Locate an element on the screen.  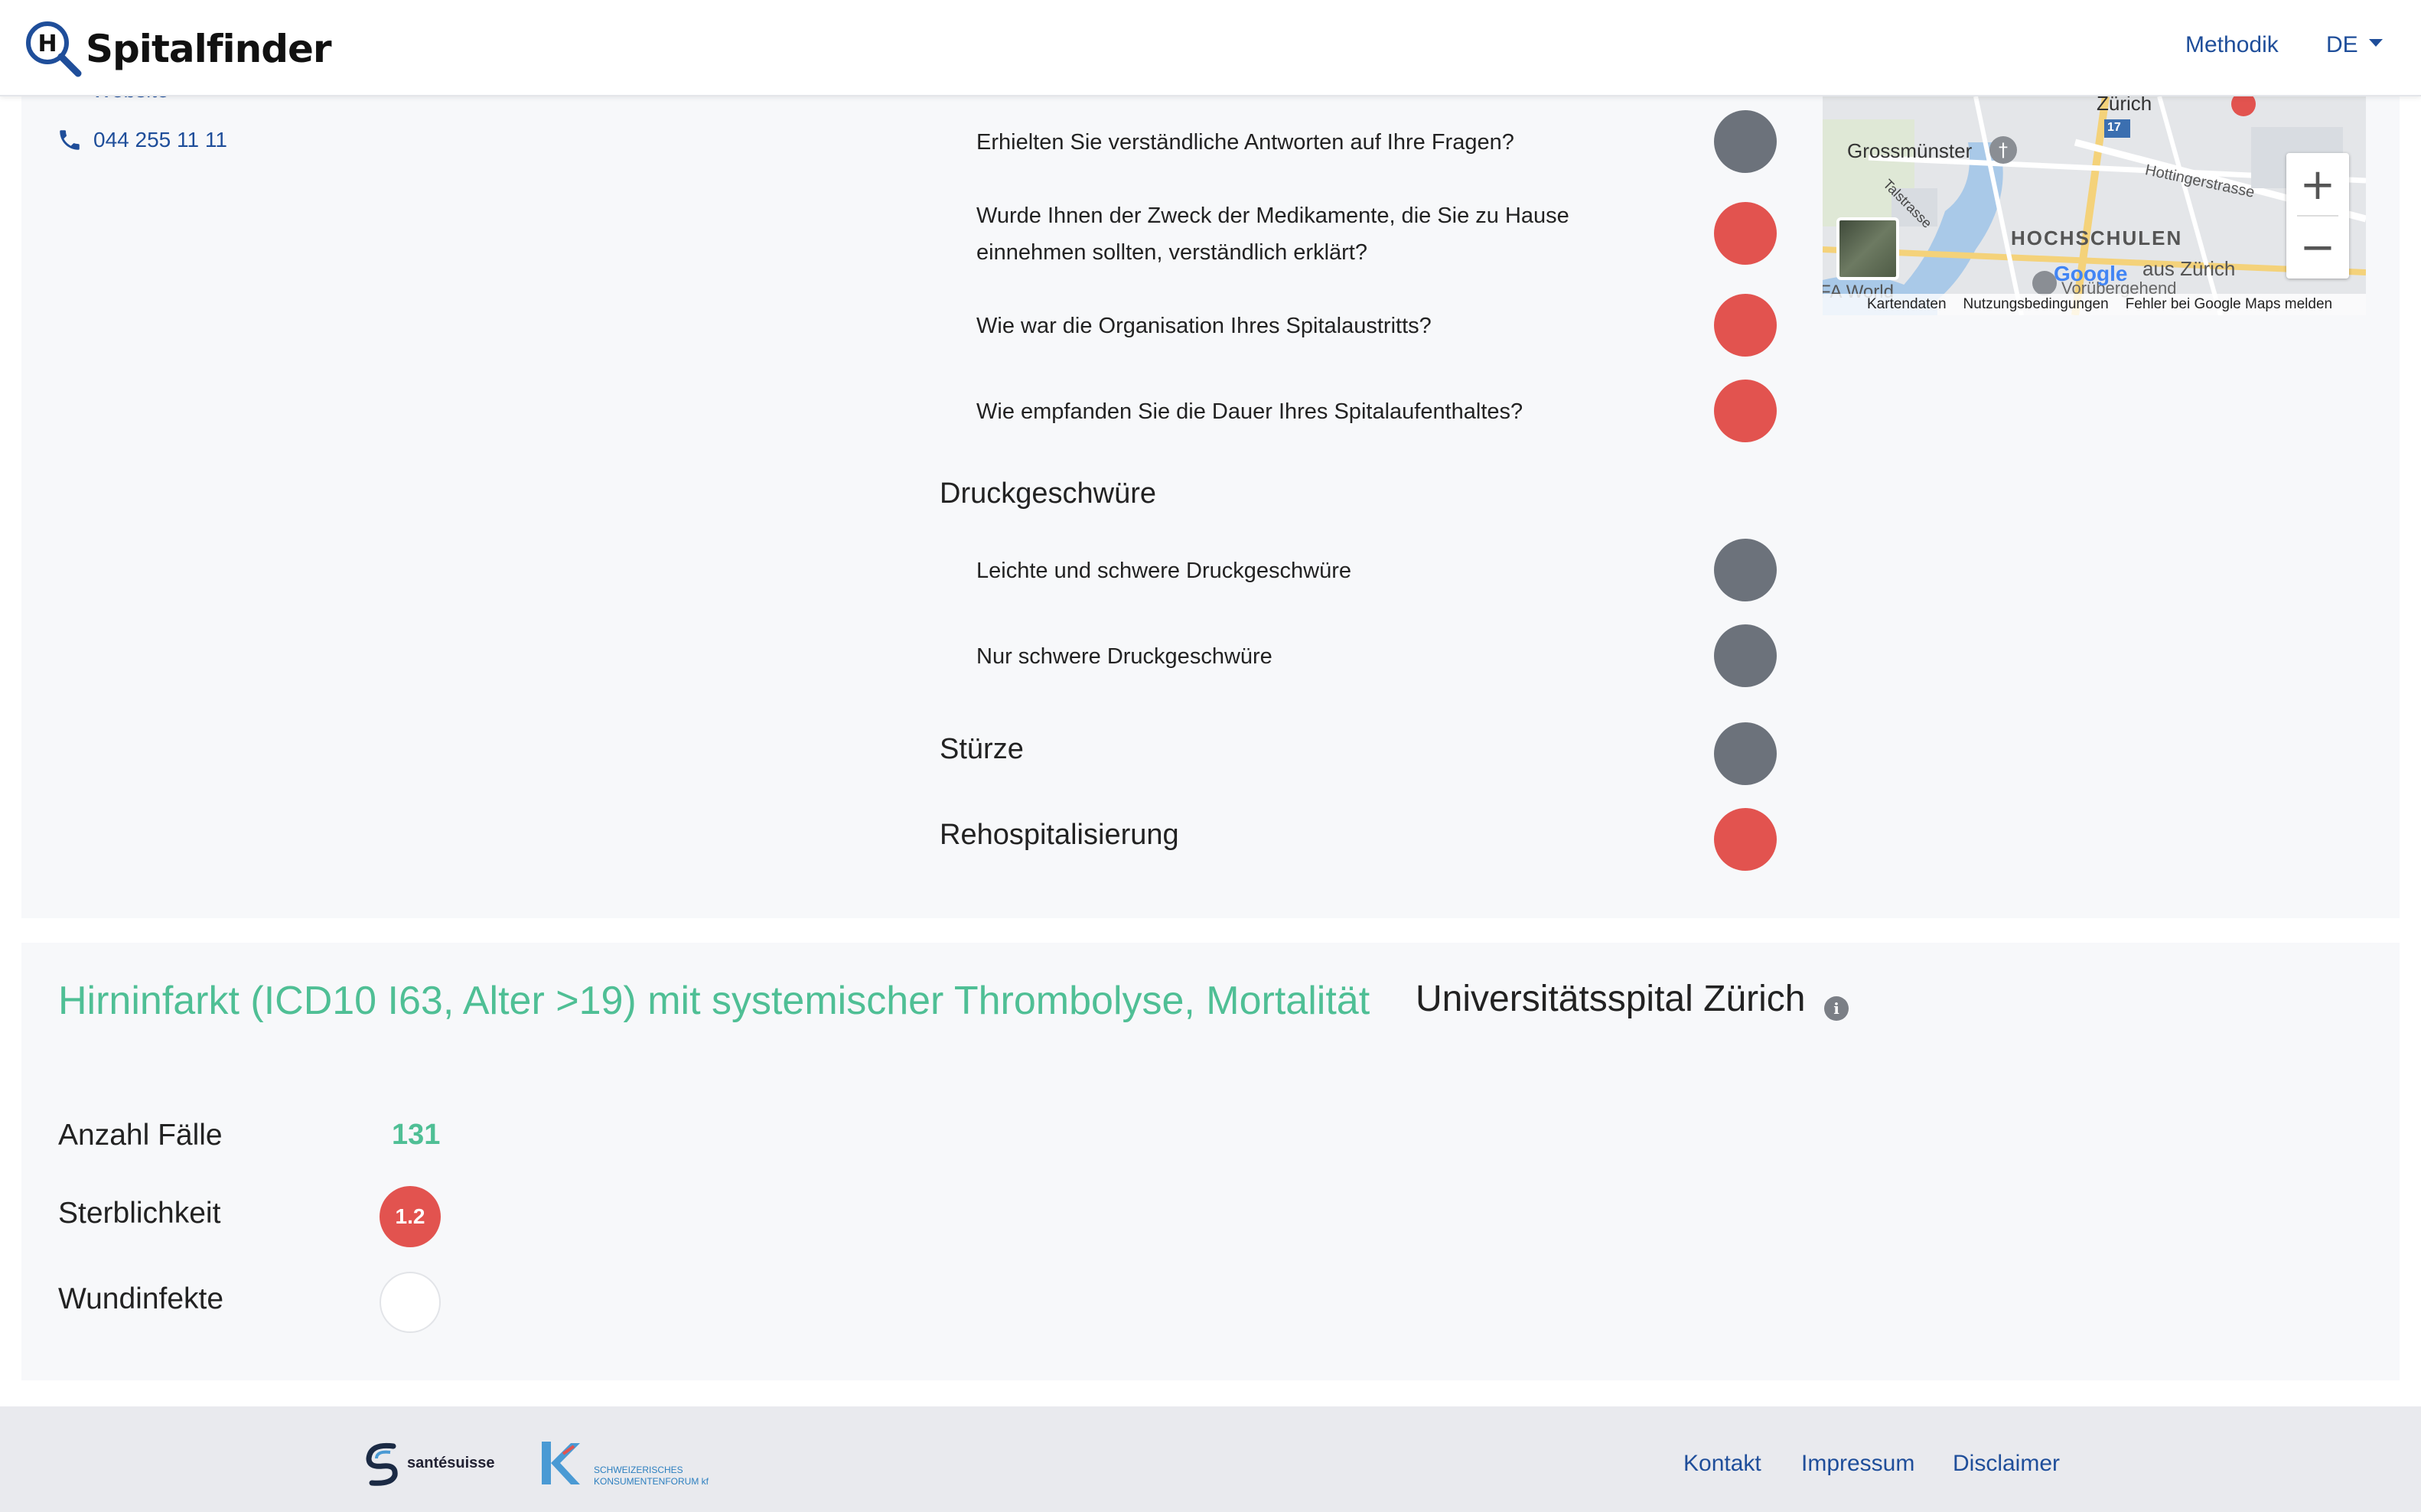
site-header: H Spitalfinder Methodik DE is located at coordinates (1210, 48).